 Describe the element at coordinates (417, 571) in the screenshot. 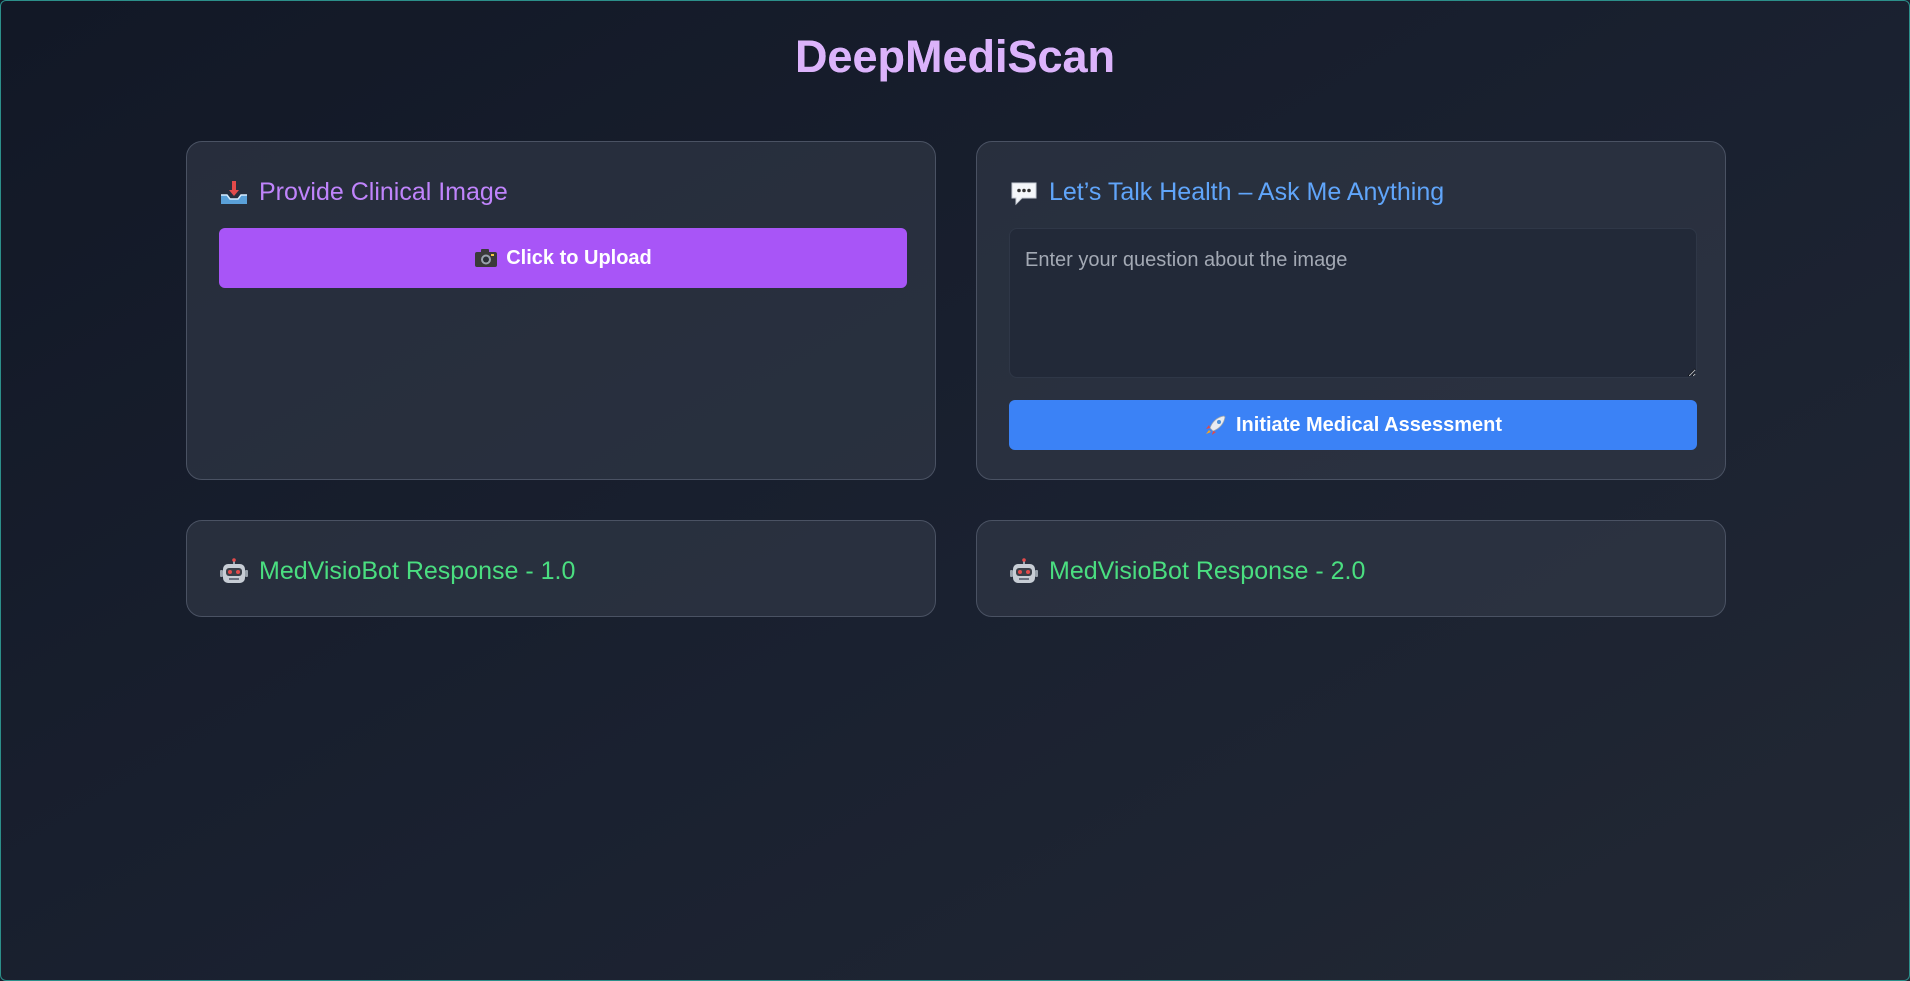

I see `response-1-title: MedVisioBot Response - 1.0` at that location.